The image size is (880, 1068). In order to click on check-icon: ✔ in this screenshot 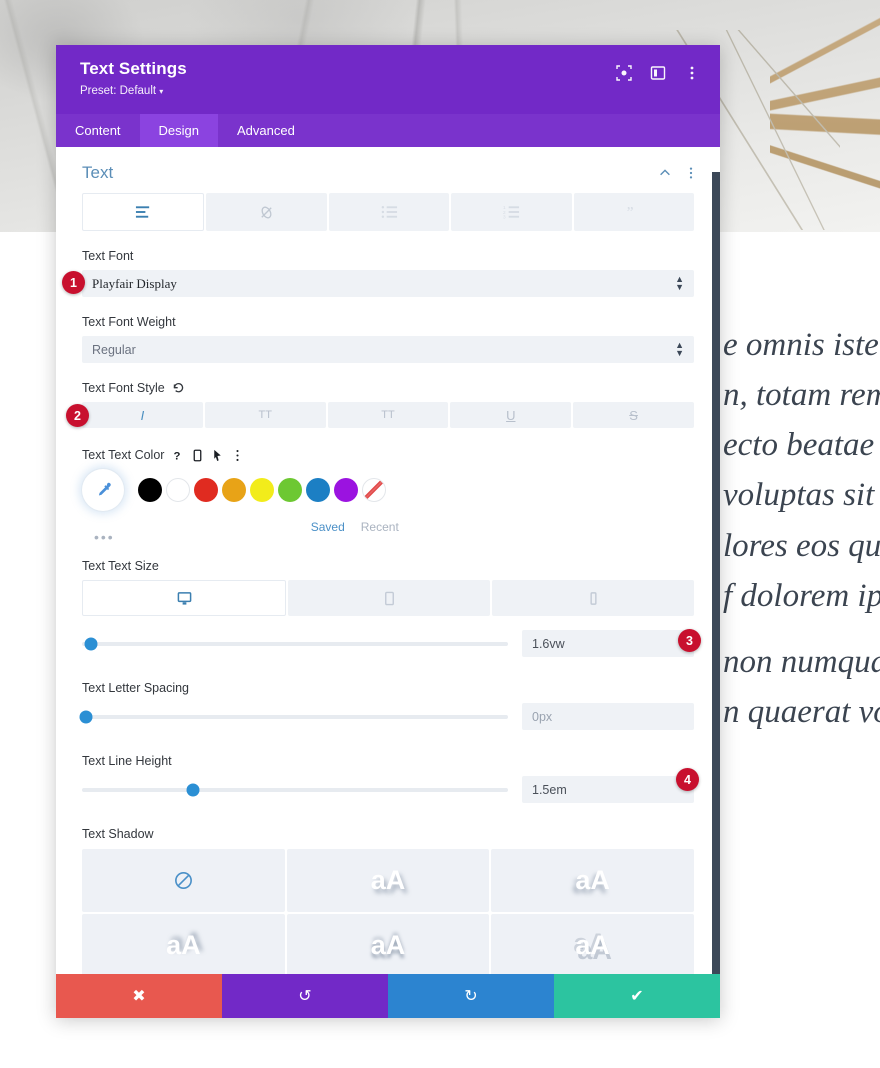, I will do `click(637, 996)`.